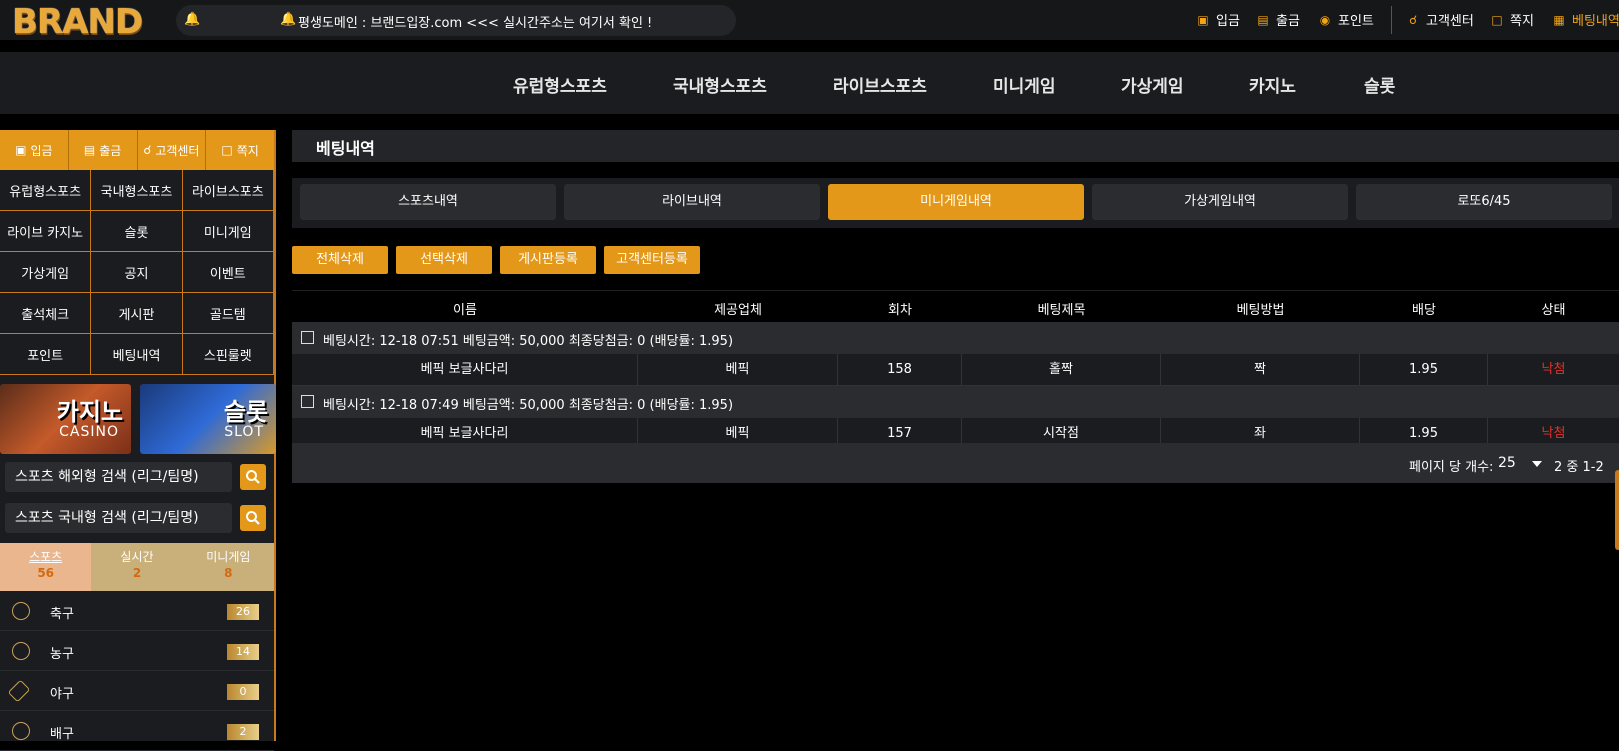 The width and height of the screenshot is (1619, 751). I want to click on top-support-label: 고객센터, so click(1450, 21).